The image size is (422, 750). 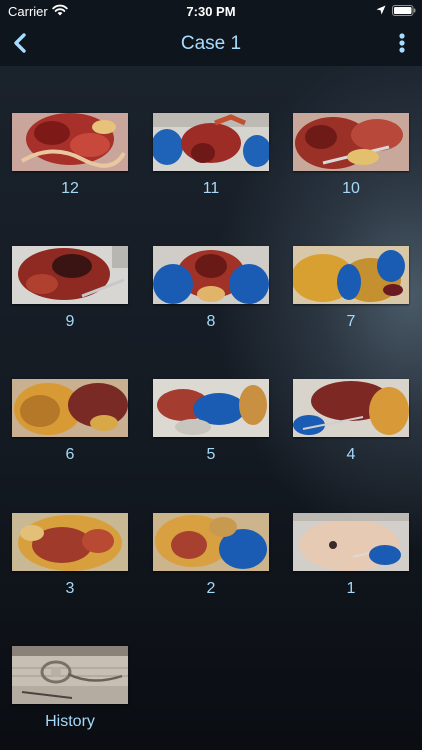 I want to click on grid-item-label: 3, so click(x=70, y=588).